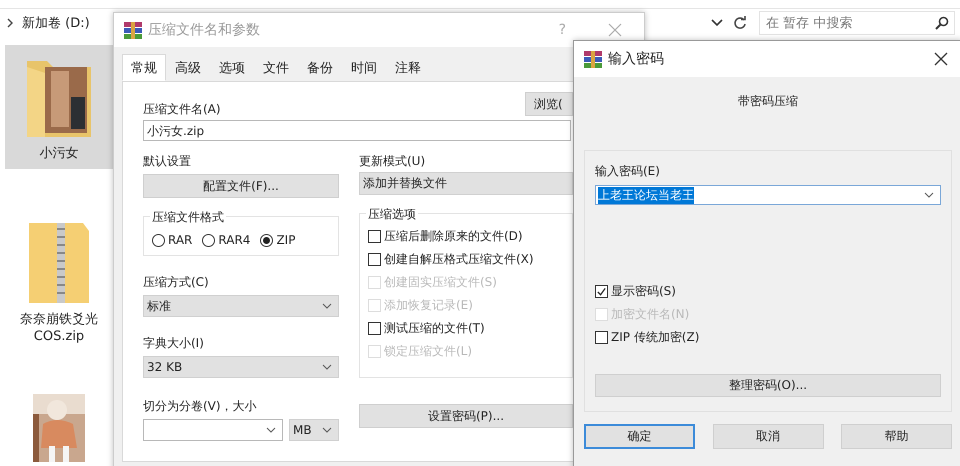  Describe the element at coordinates (144, 67) in the screenshot. I see `tab: 常规` at that location.